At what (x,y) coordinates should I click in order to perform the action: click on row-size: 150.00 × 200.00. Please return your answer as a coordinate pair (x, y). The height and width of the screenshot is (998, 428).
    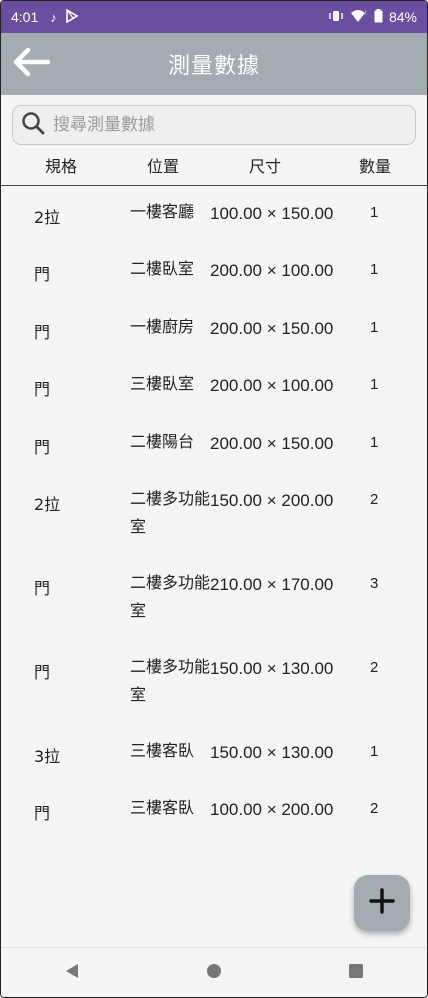
    Looking at the image, I should click on (272, 500).